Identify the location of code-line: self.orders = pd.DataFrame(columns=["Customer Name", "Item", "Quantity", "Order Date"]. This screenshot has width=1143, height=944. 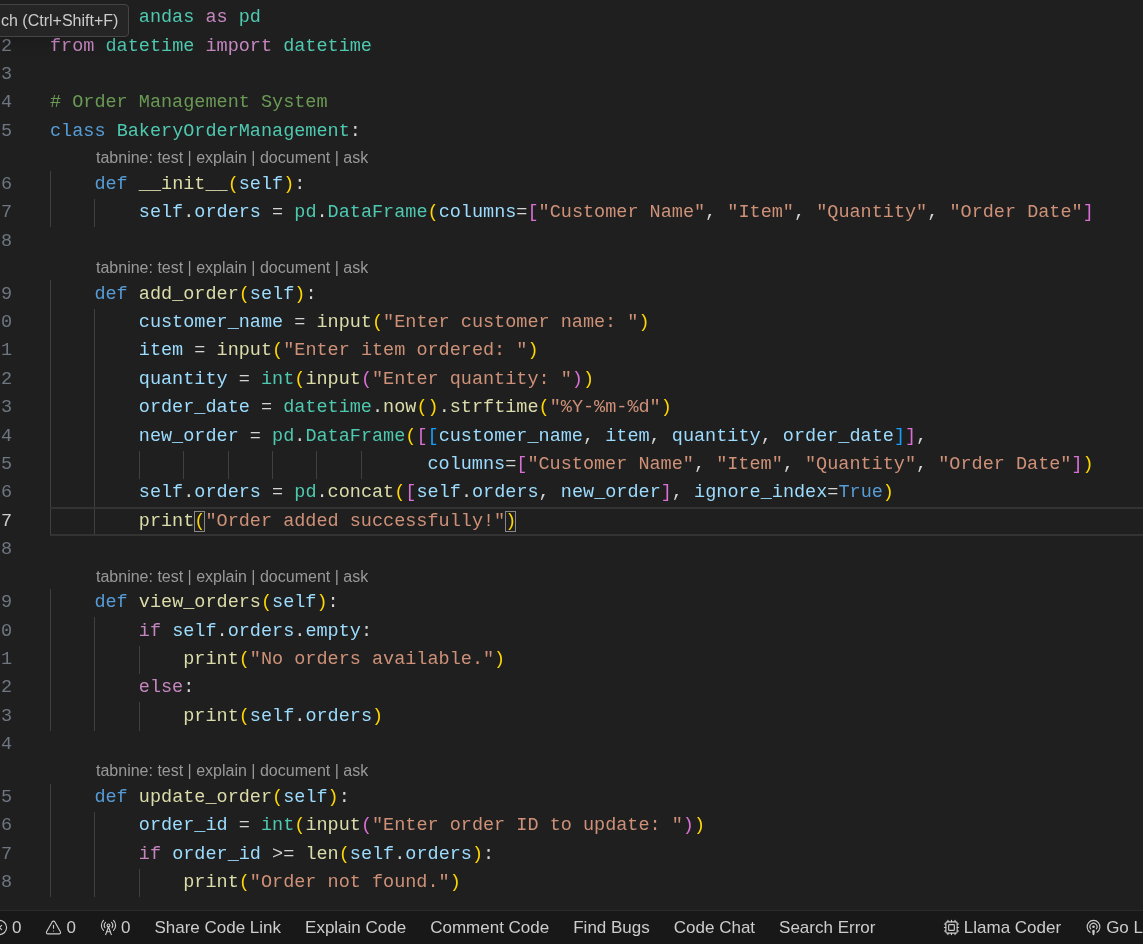
(616, 213).